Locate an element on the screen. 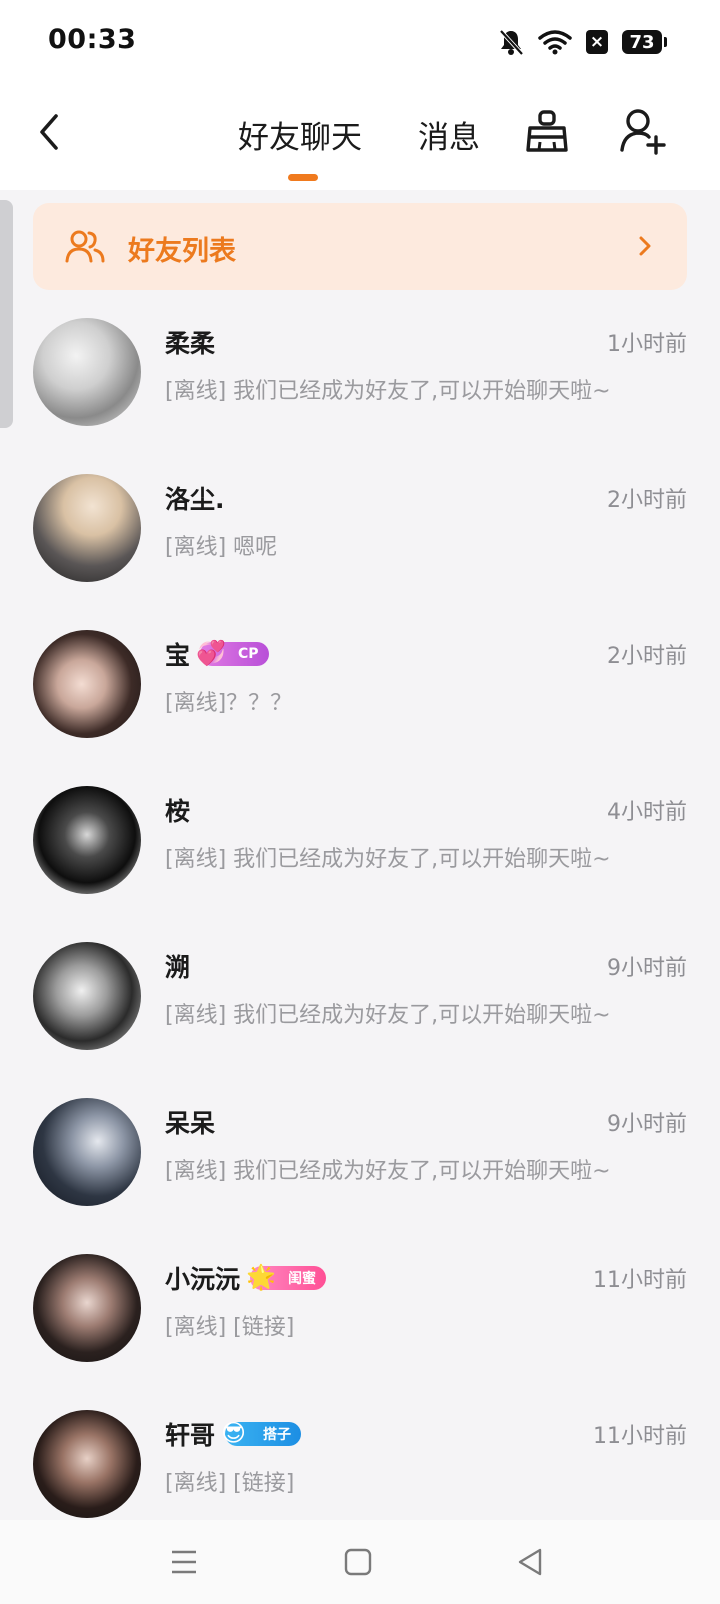 This screenshot has width=720, height=1604. cp-badge: 💞 CP is located at coordinates (232, 653).